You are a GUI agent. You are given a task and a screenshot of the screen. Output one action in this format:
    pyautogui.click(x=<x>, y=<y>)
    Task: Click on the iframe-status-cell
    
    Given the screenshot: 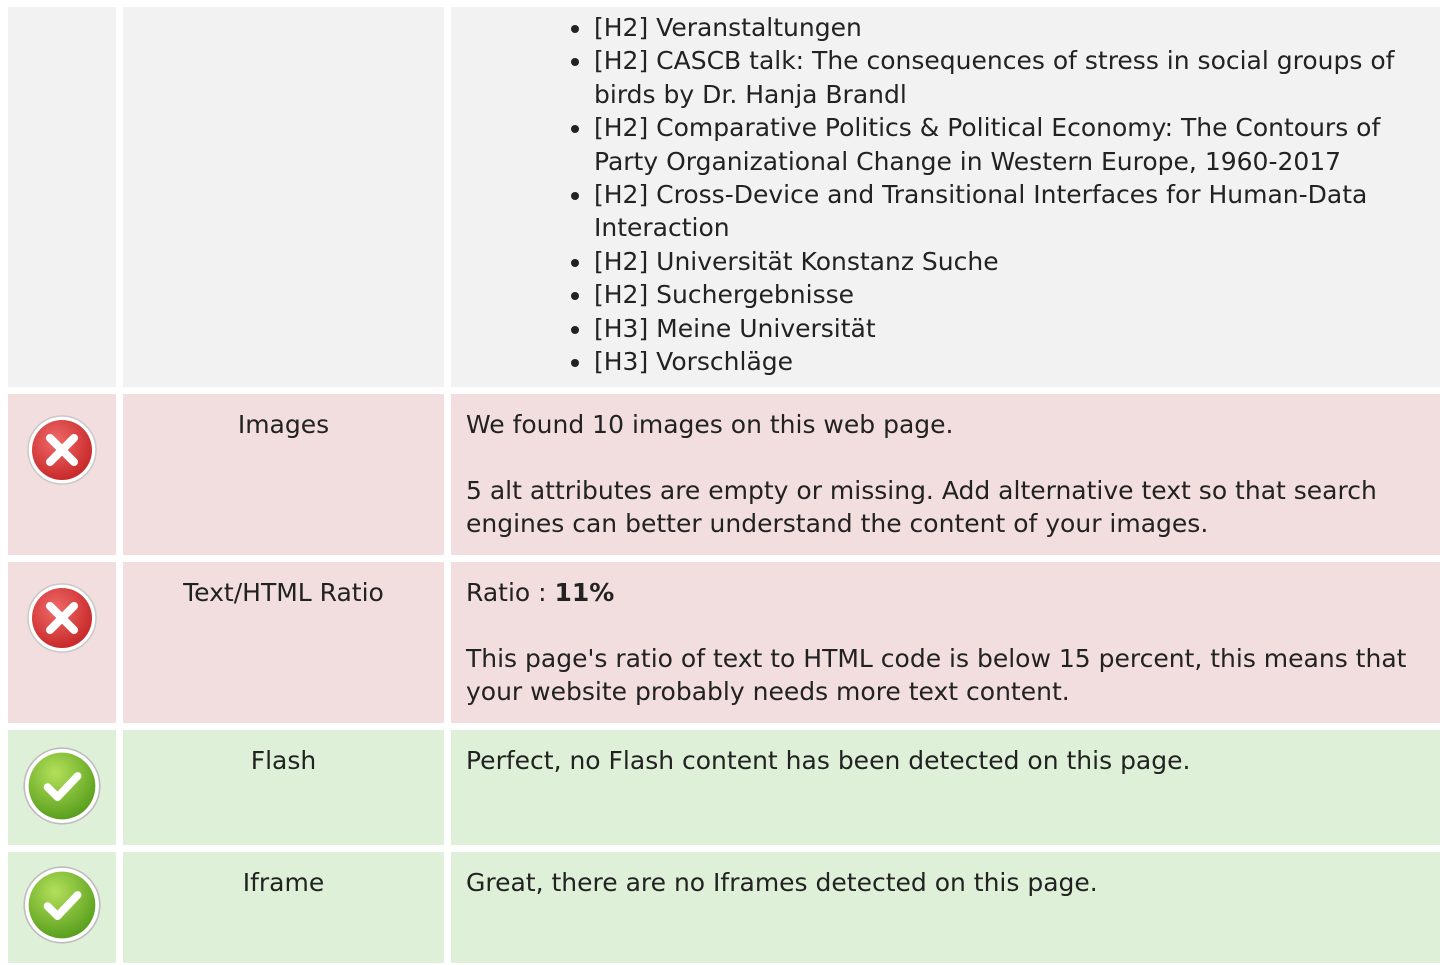 What is the action you would take?
    pyautogui.click(x=62, y=907)
    